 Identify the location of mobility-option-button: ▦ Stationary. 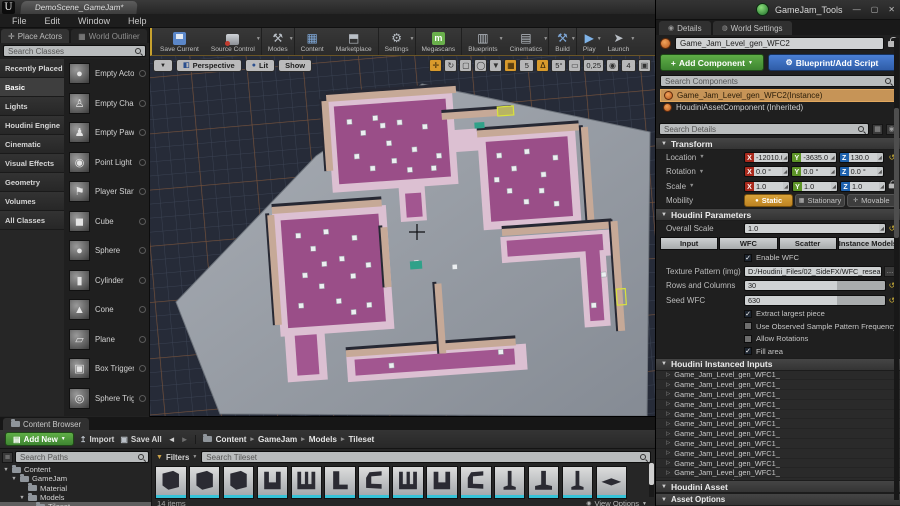
(820, 201).